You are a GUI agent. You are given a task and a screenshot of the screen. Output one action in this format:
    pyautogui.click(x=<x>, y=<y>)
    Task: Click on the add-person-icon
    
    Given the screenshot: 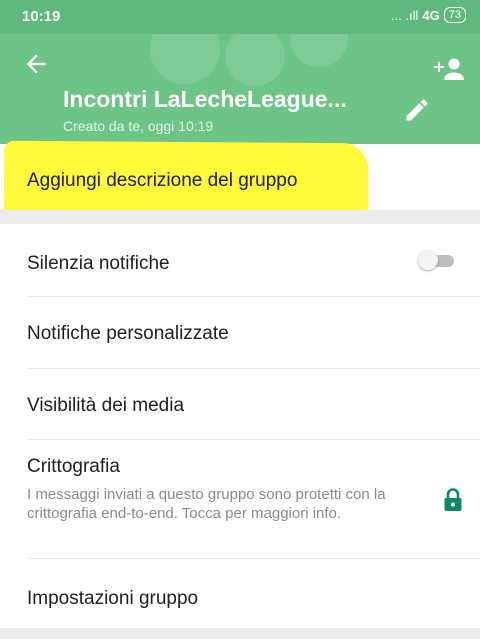 What is the action you would take?
    pyautogui.click(x=449, y=69)
    